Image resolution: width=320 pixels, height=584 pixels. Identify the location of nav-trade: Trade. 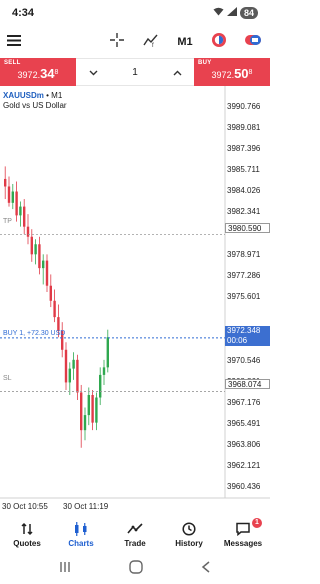
(135, 534).